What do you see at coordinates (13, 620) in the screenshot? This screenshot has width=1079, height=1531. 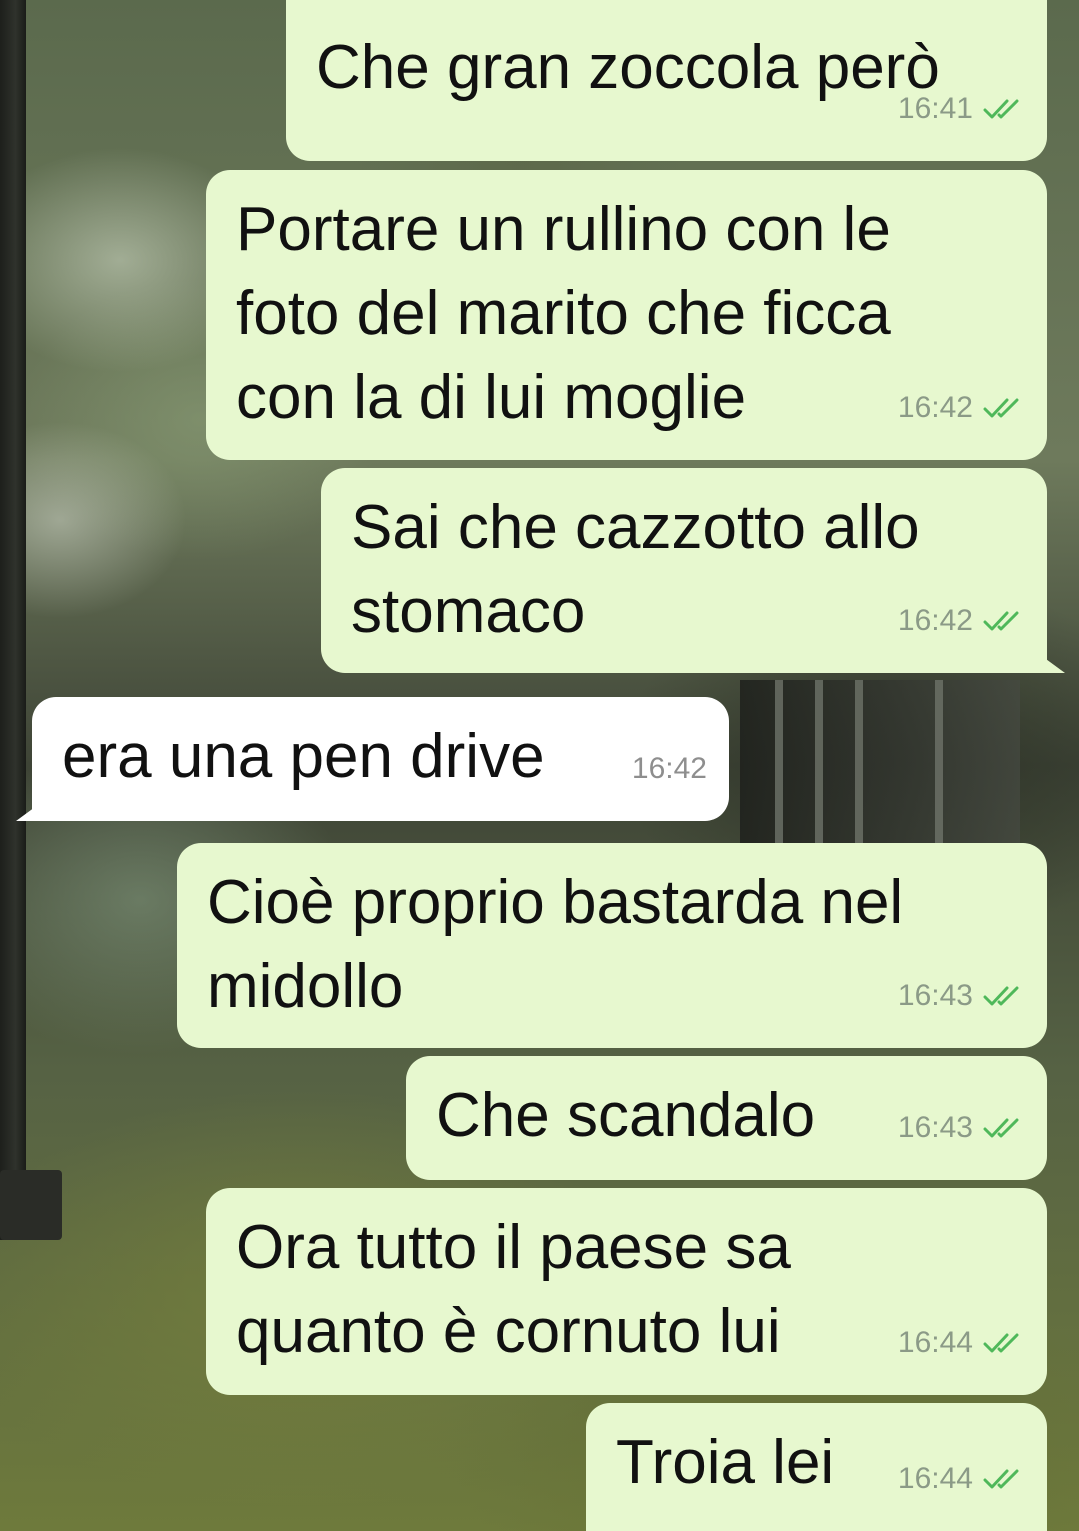 I see `wallpaper-post` at bounding box center [13, 620].